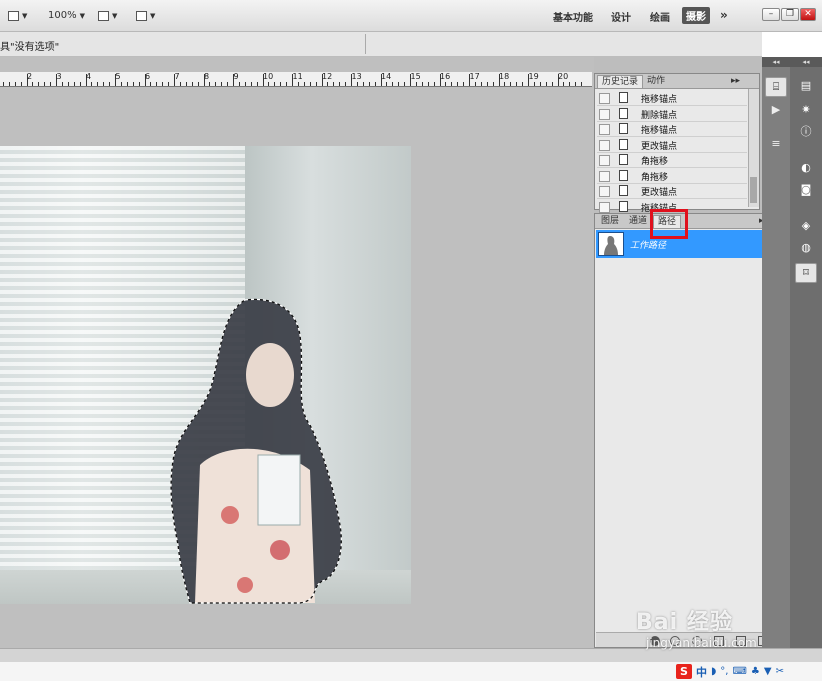 The width and height of the screenshot is (822, 681). What do you see at coordinates (656, 81) in the screenshot?
I see `tab-actions: 动作` at bounding box center [656, 81].